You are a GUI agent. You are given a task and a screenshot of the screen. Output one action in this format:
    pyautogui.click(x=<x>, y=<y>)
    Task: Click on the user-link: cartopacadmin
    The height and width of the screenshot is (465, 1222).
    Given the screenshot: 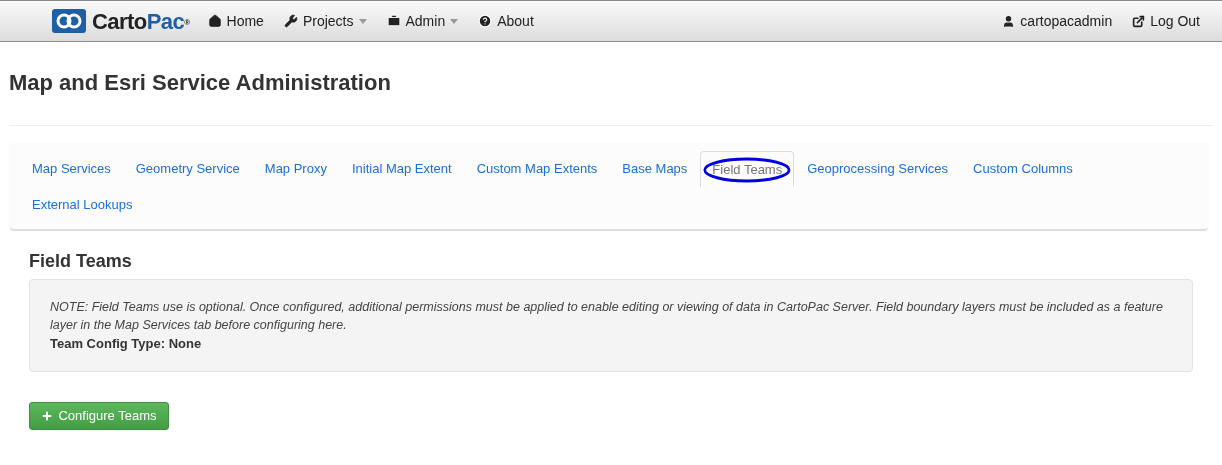 What is the action you would take?
    pyautogui.click(x=1057, y=21)
    